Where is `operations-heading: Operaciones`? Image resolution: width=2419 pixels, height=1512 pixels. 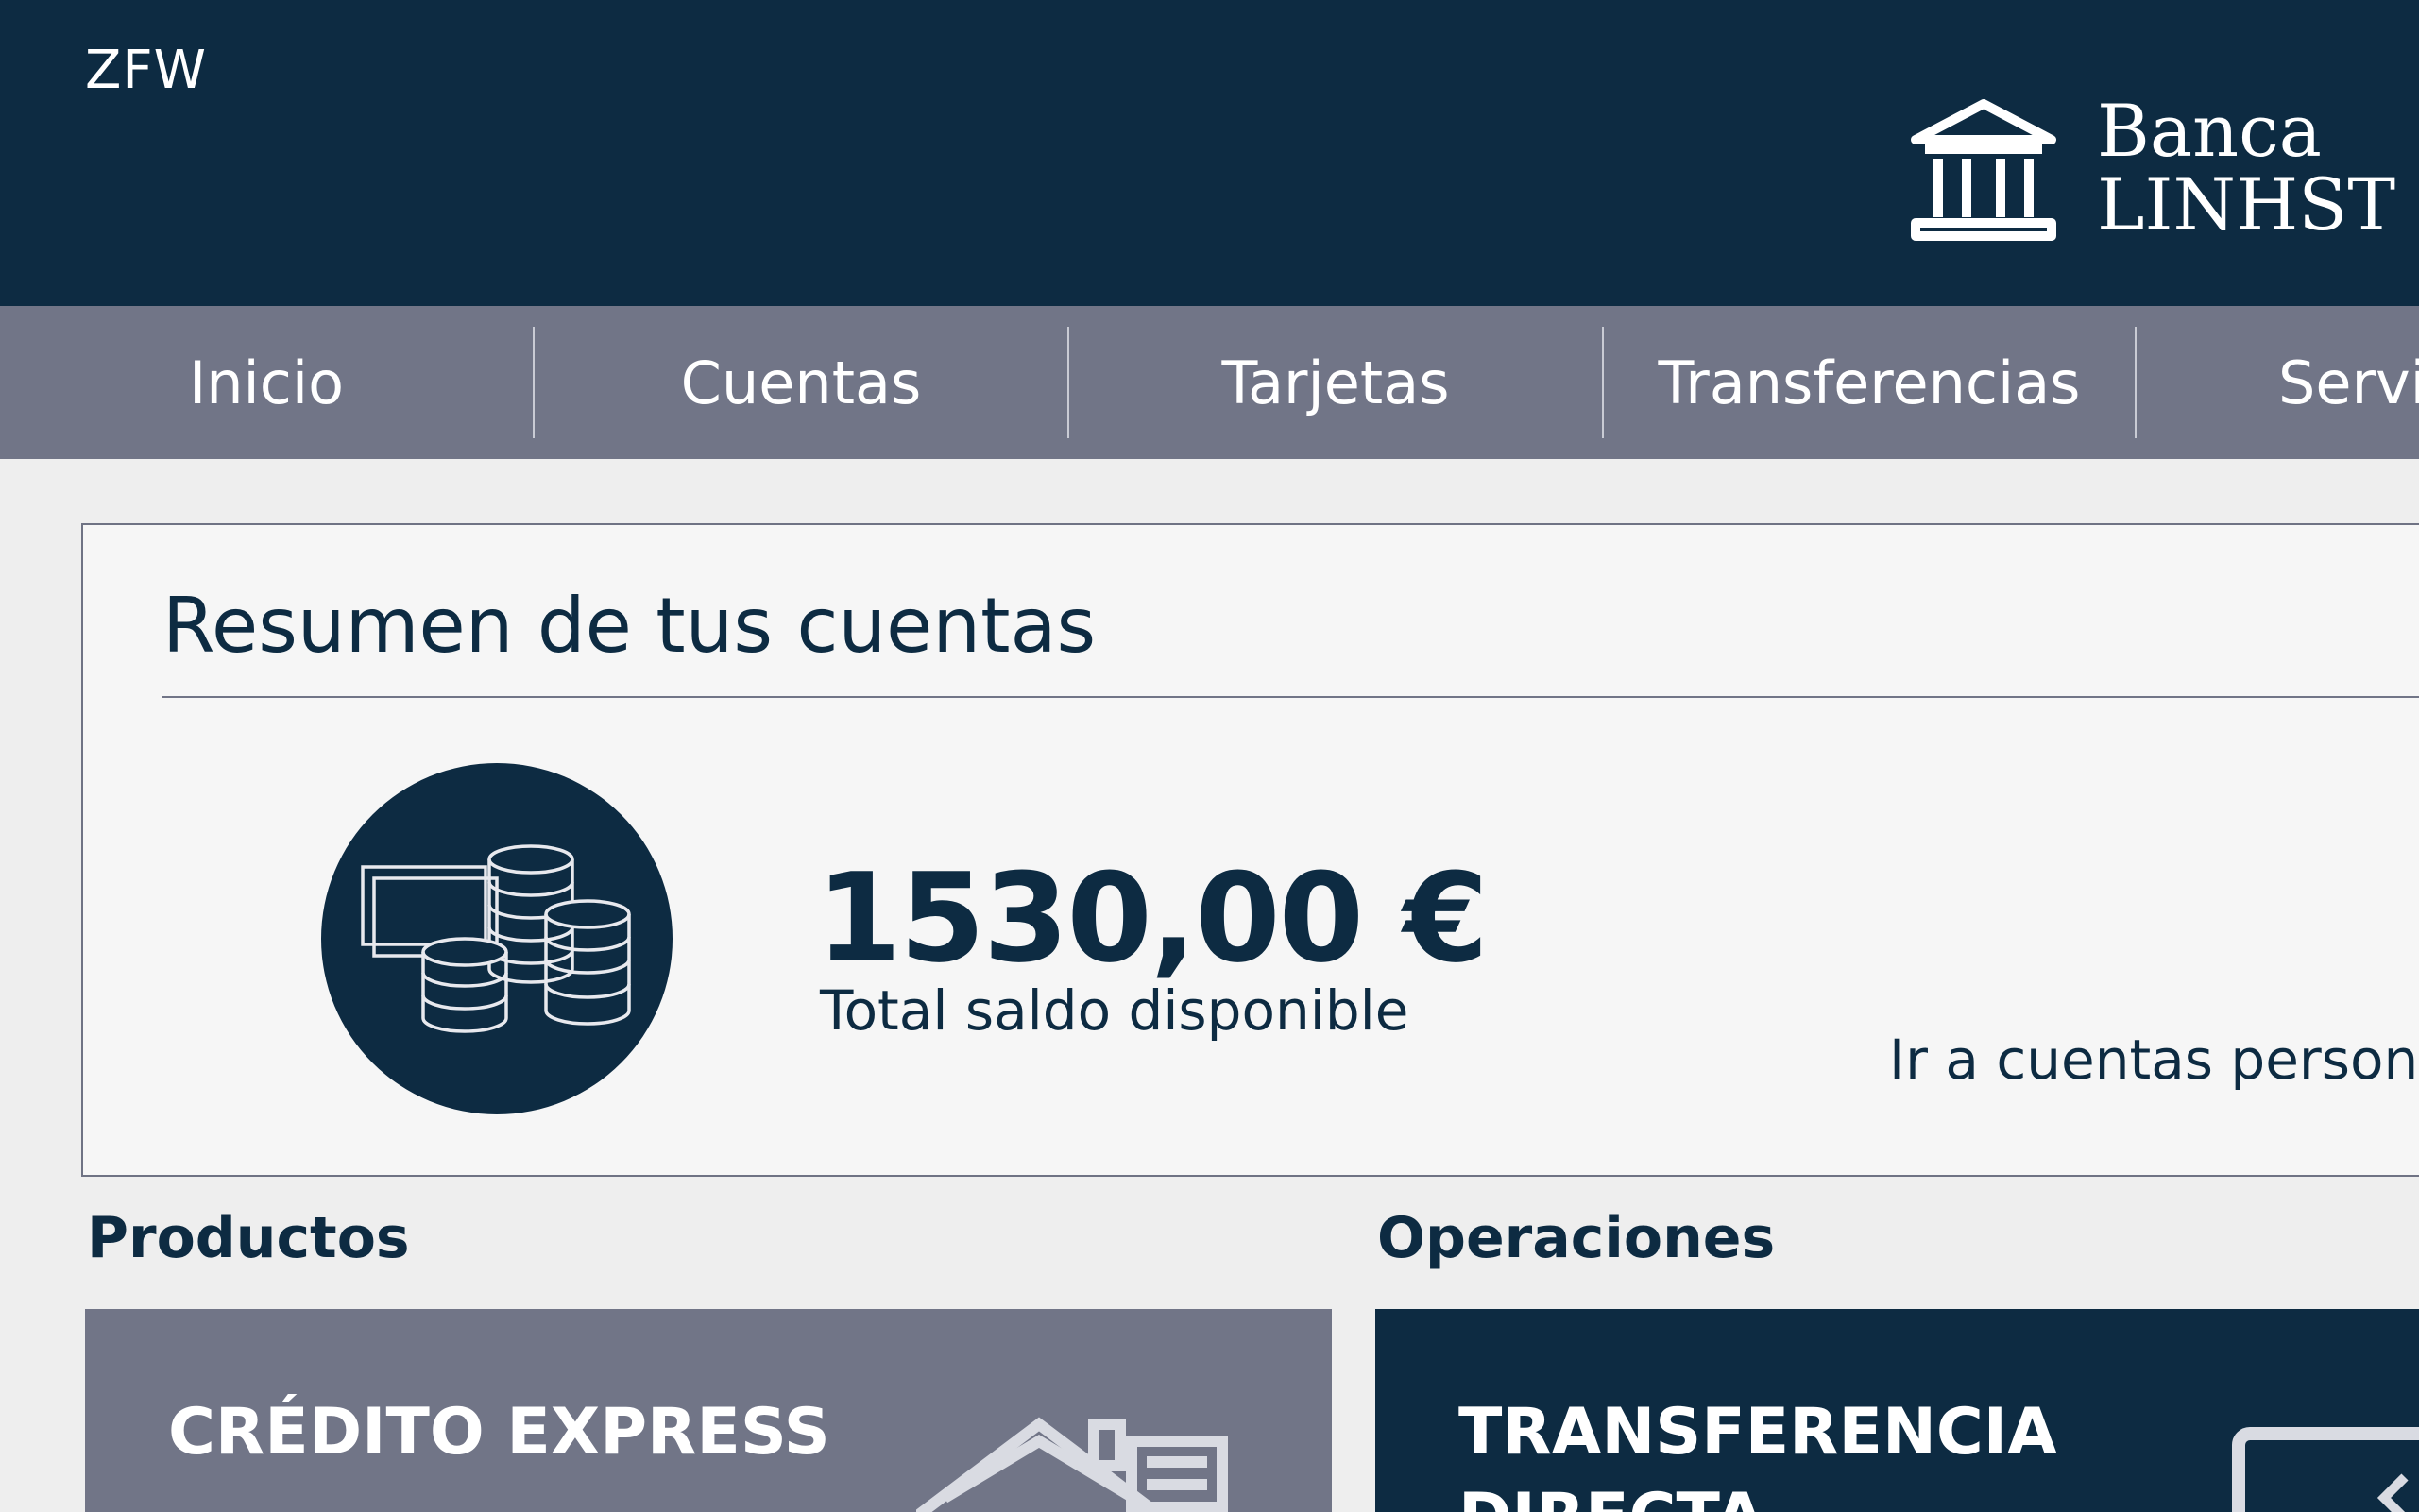
operations-heading: Operaciones is located at coordinates (1576, 1238).